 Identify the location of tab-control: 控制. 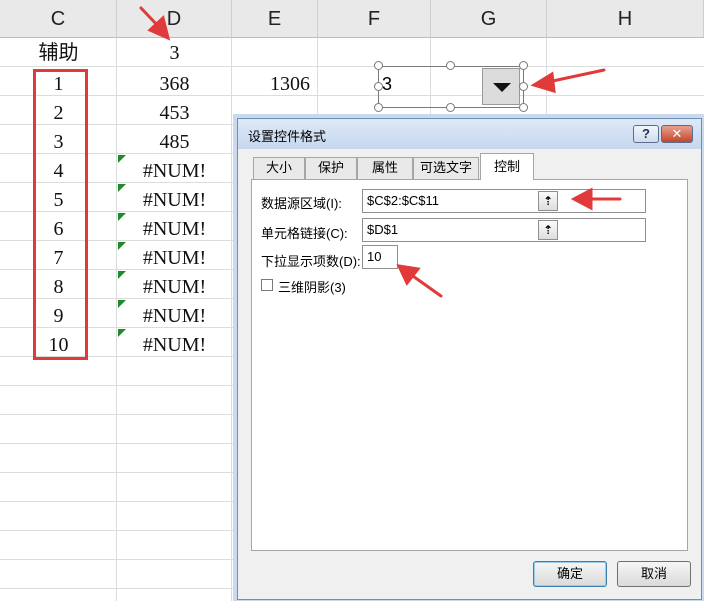
(507, 166).